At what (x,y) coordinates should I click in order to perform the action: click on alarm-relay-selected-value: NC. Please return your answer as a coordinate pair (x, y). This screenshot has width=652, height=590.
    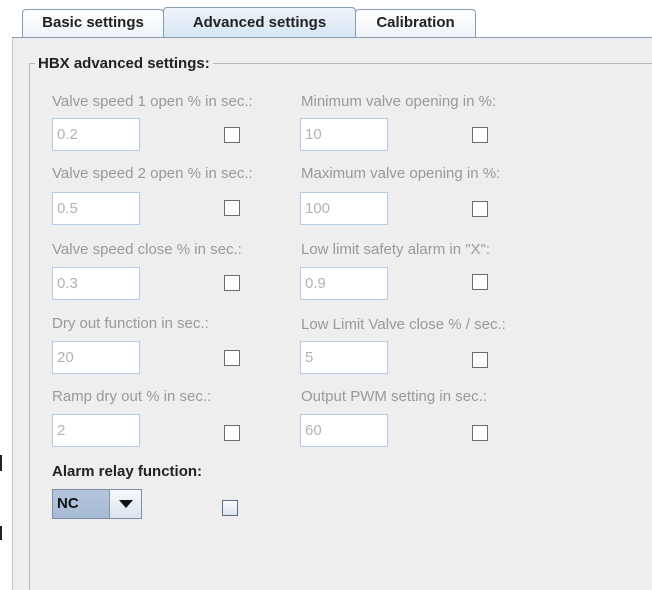
    Looking at the image, I should click on (81, 504).